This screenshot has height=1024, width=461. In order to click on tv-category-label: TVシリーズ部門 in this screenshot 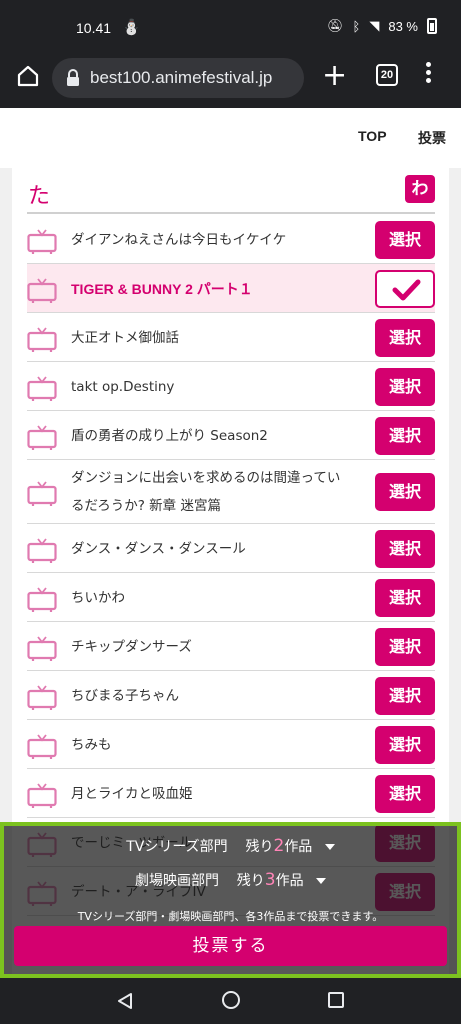, I will do `click(177, 847)`.